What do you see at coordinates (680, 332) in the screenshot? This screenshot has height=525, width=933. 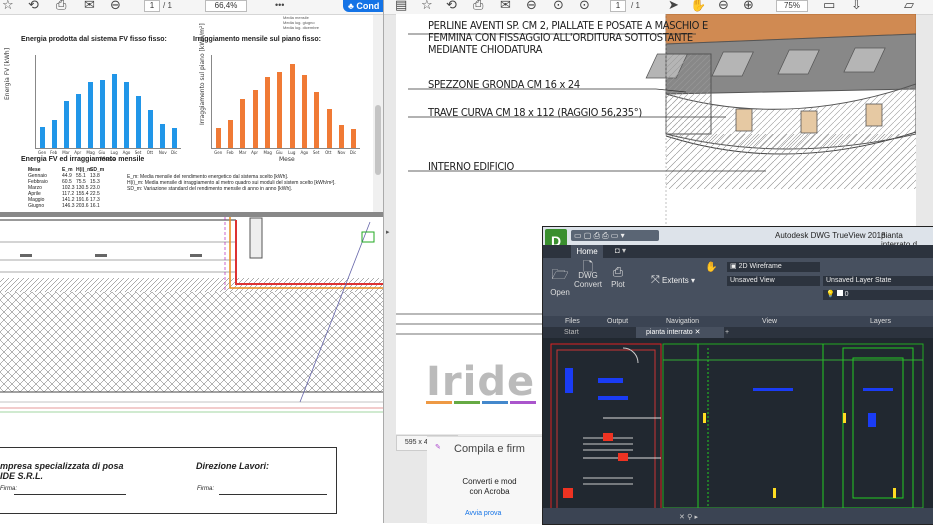 I see `doc-tab-file: pianta interrato ✕` at bounding box center [680, 332].